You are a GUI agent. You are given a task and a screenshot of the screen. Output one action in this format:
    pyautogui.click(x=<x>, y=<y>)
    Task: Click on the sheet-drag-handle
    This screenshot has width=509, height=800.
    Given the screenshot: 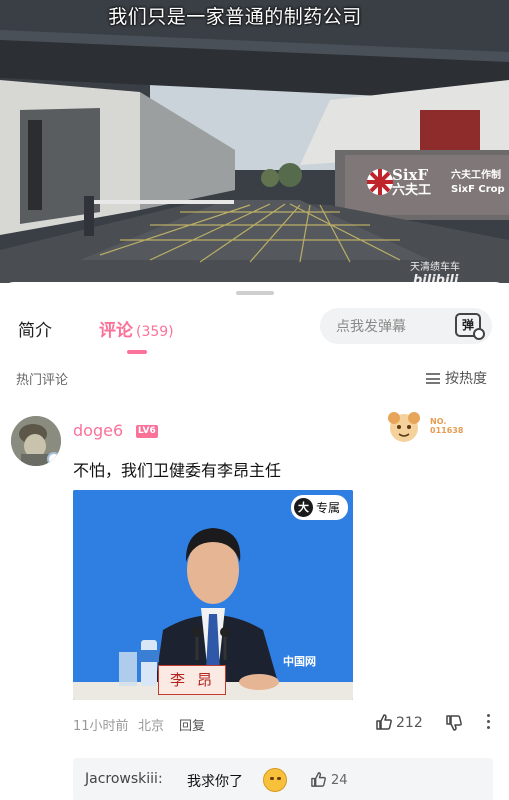 What is the action you would take?
    pyautogui.click(x=255, y=293)
    